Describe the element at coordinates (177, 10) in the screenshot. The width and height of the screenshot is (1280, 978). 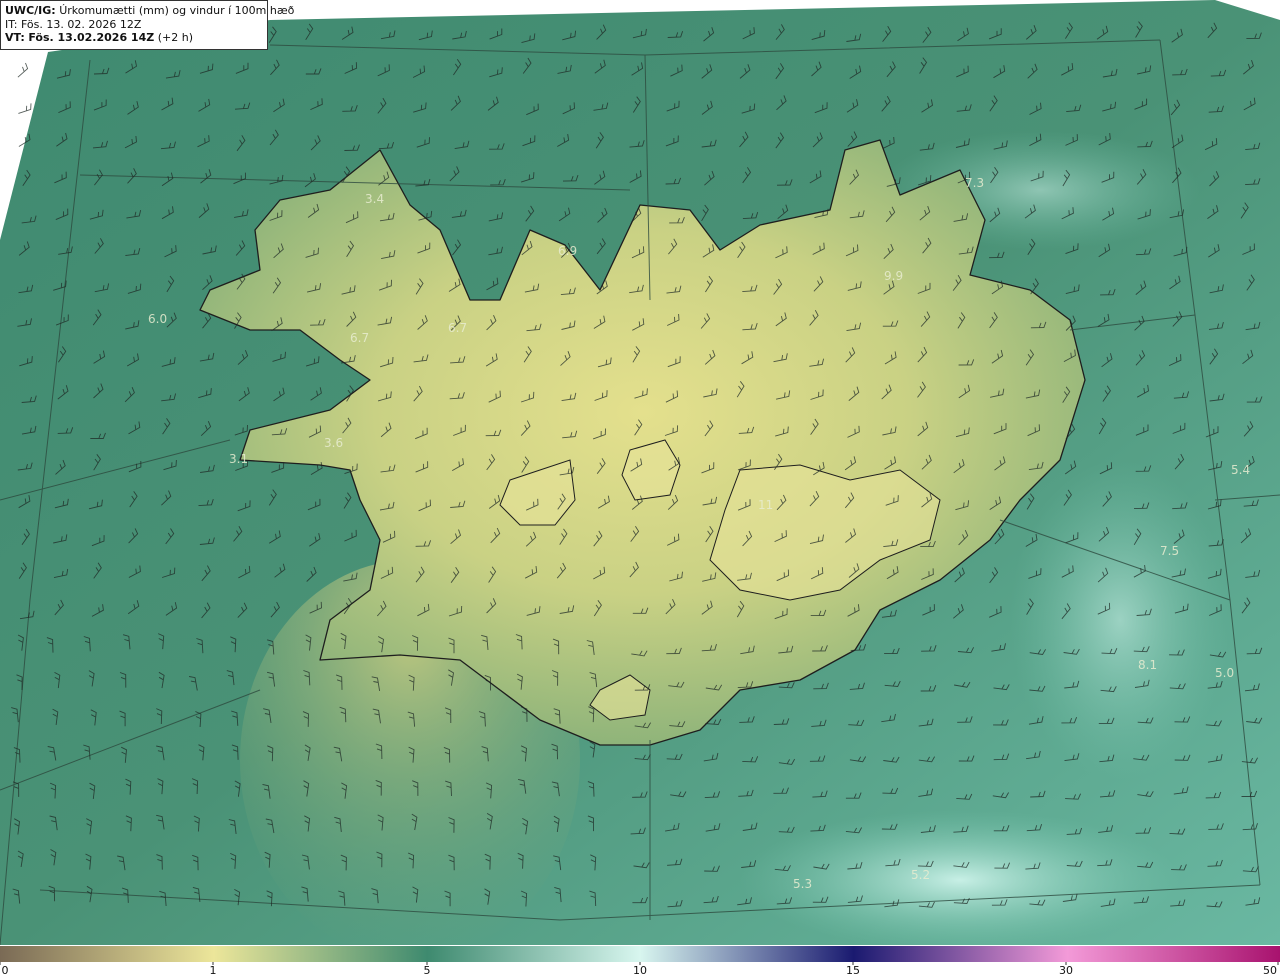
I see `map-title: Úrkomumætti (mm) og vindur í 100m hæð` at that location.